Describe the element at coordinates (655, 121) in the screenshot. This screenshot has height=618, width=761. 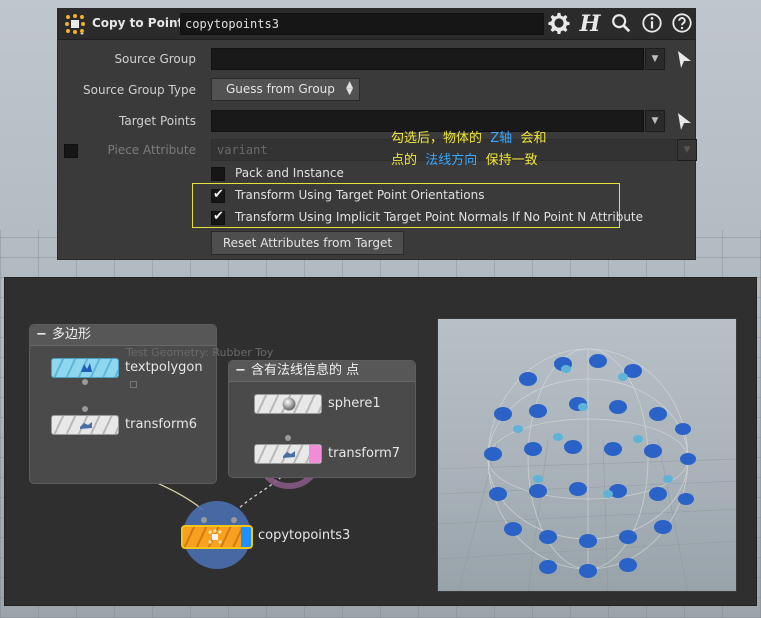
I see `target-points-dropdown: ▼` at that location.